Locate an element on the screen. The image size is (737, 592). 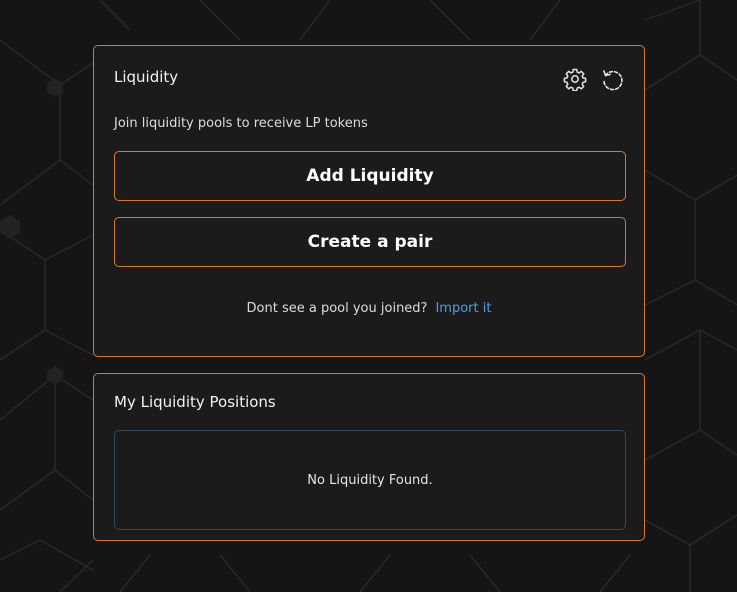
import-pool-prompt: Dont see a pool you joined? Import it is located at coordinates (369, 308).